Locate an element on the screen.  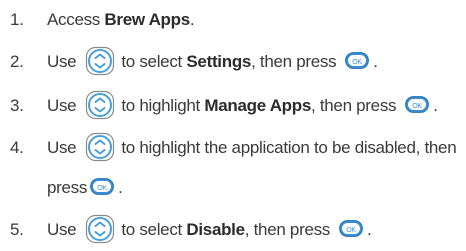
step-number: 5. is located at coordinates (17, 229).